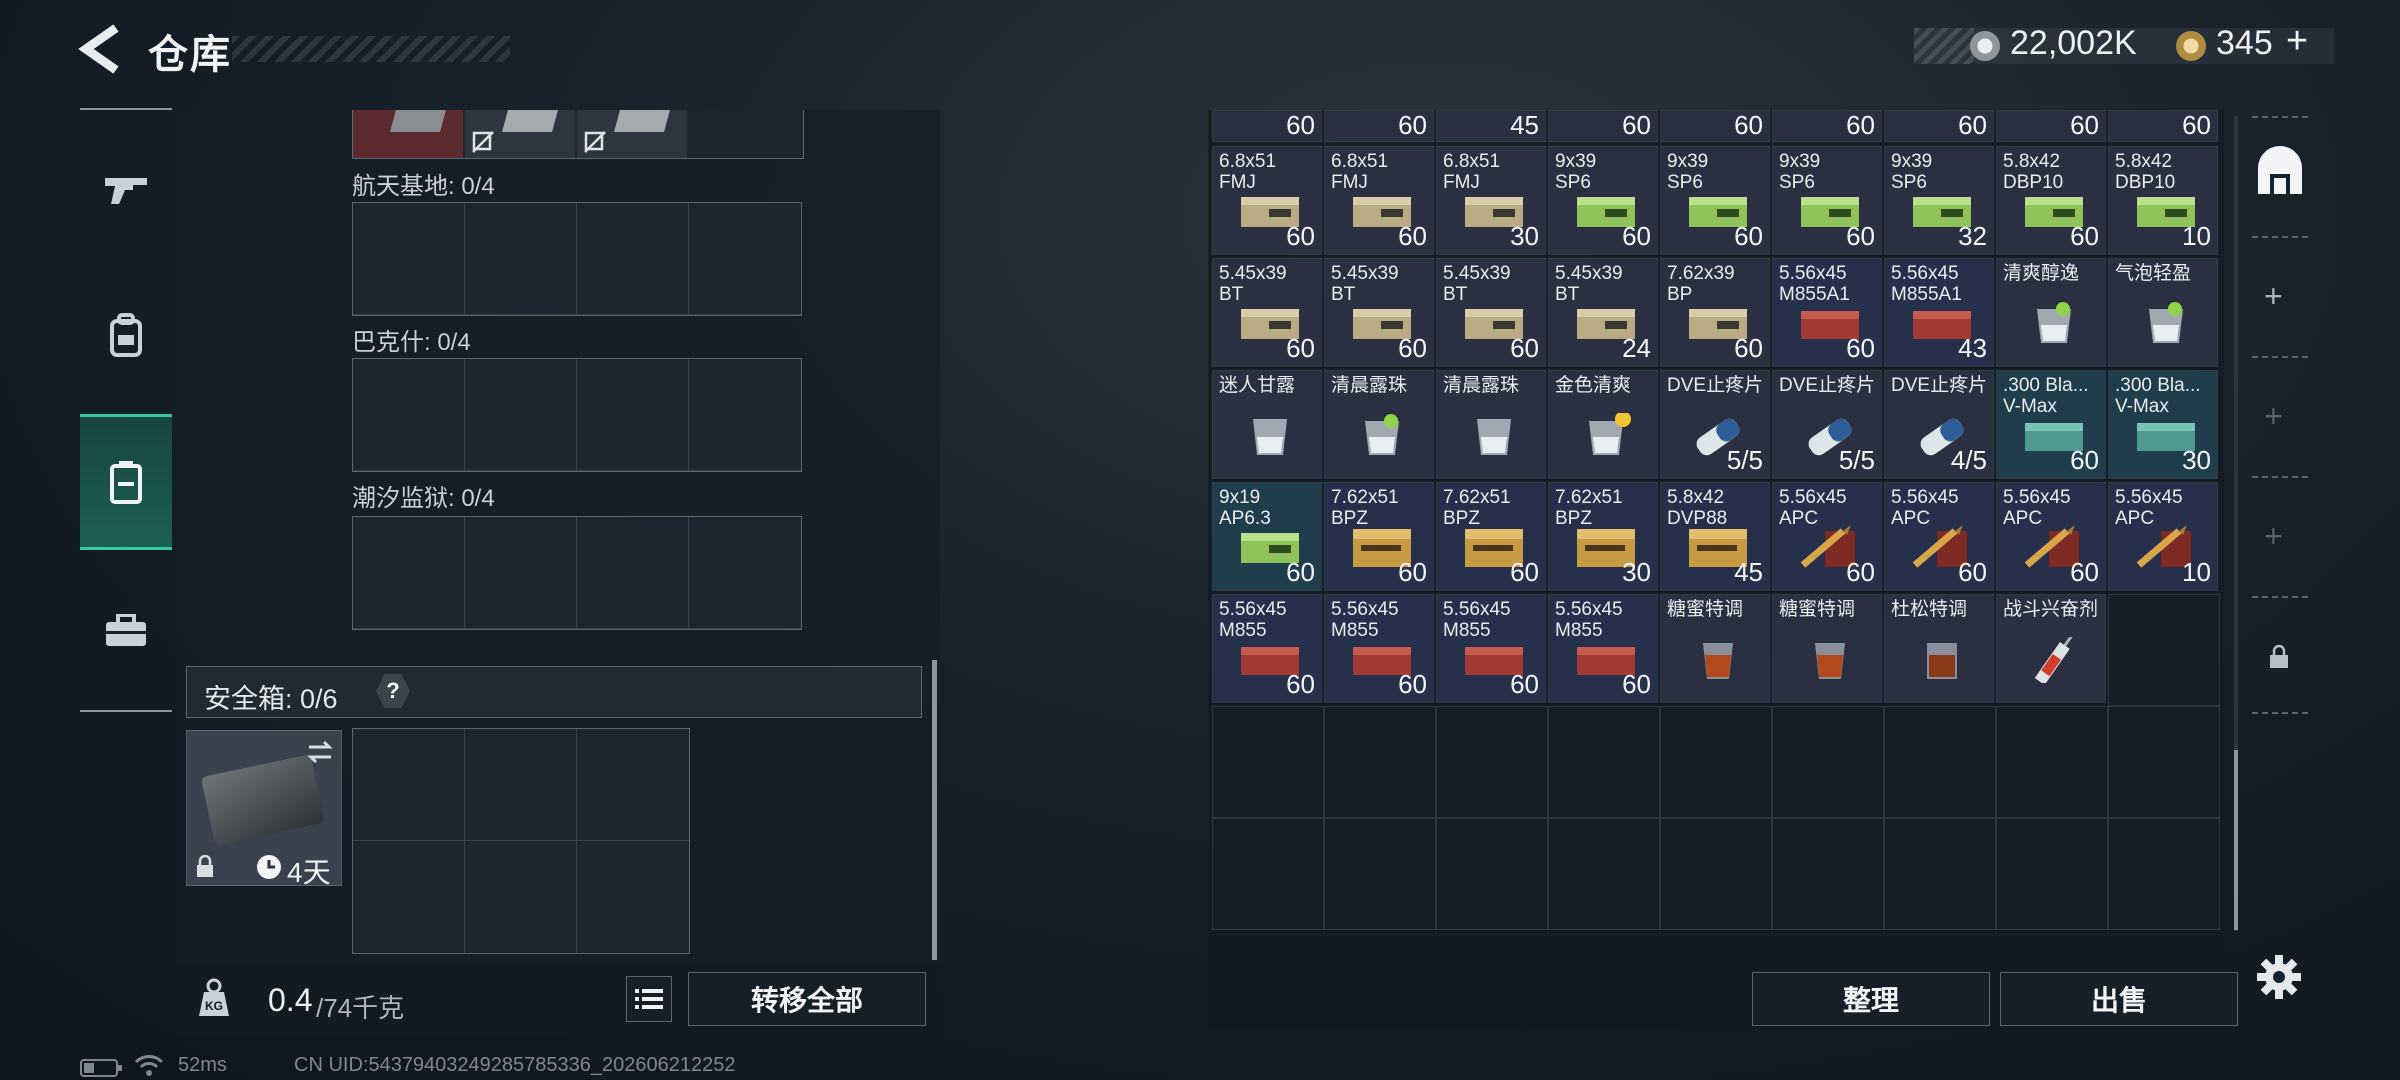 This screenshot has width=2400, height=1080. I want to click on side-tab-storage, so click(2280, 172).